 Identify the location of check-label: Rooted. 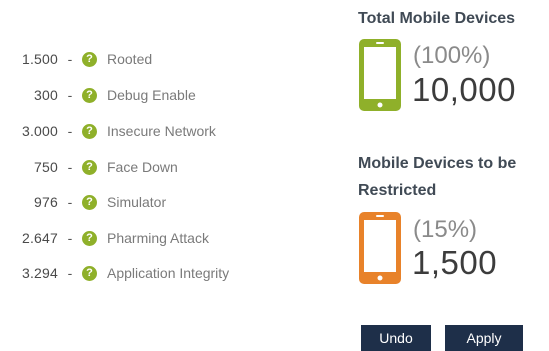
(130, 59).